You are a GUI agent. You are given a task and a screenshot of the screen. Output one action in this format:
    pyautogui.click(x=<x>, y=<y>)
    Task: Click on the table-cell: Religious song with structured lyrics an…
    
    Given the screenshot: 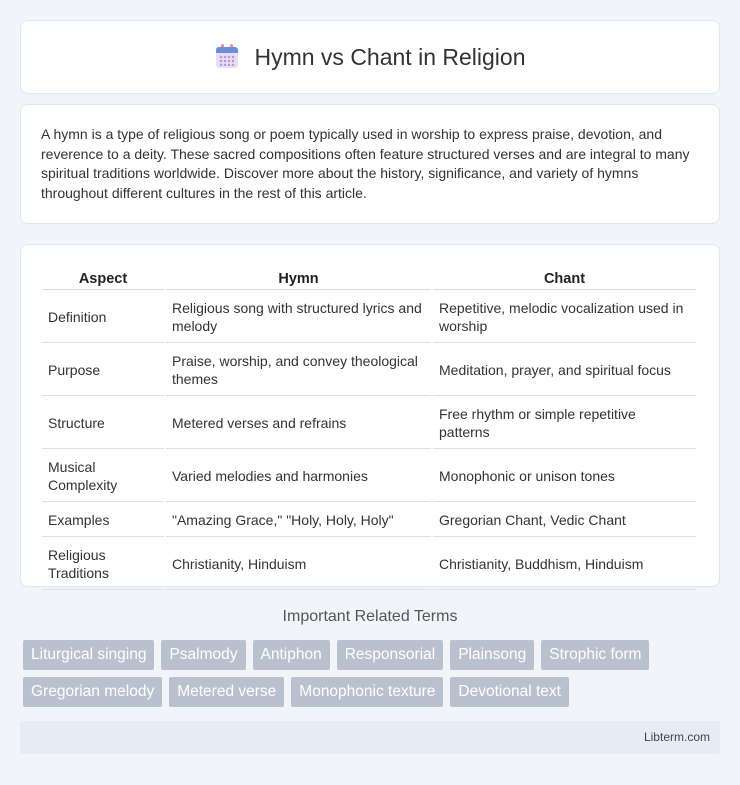 What is the action you would take?
    pyautogui.click(x=298, y=317)
    